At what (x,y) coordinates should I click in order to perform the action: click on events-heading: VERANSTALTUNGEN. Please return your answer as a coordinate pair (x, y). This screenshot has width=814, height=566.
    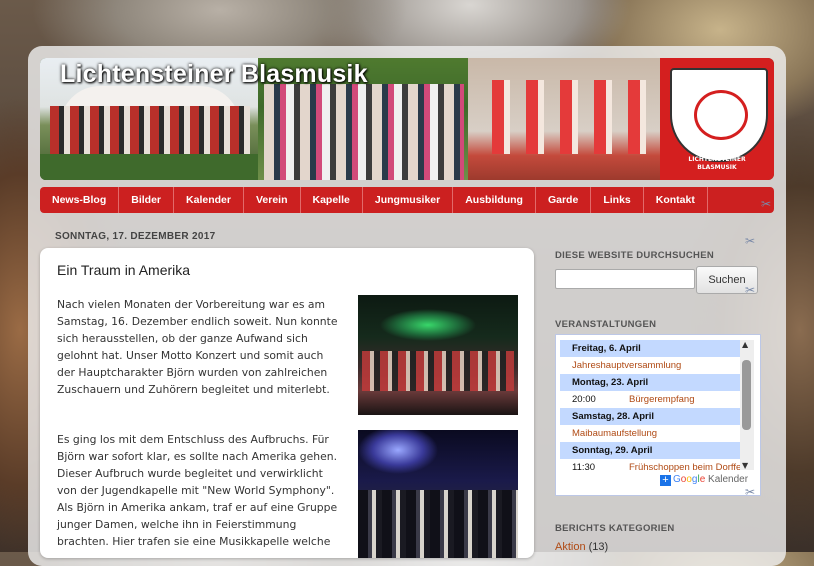
    Looking at the image, I should click on (606, 324).